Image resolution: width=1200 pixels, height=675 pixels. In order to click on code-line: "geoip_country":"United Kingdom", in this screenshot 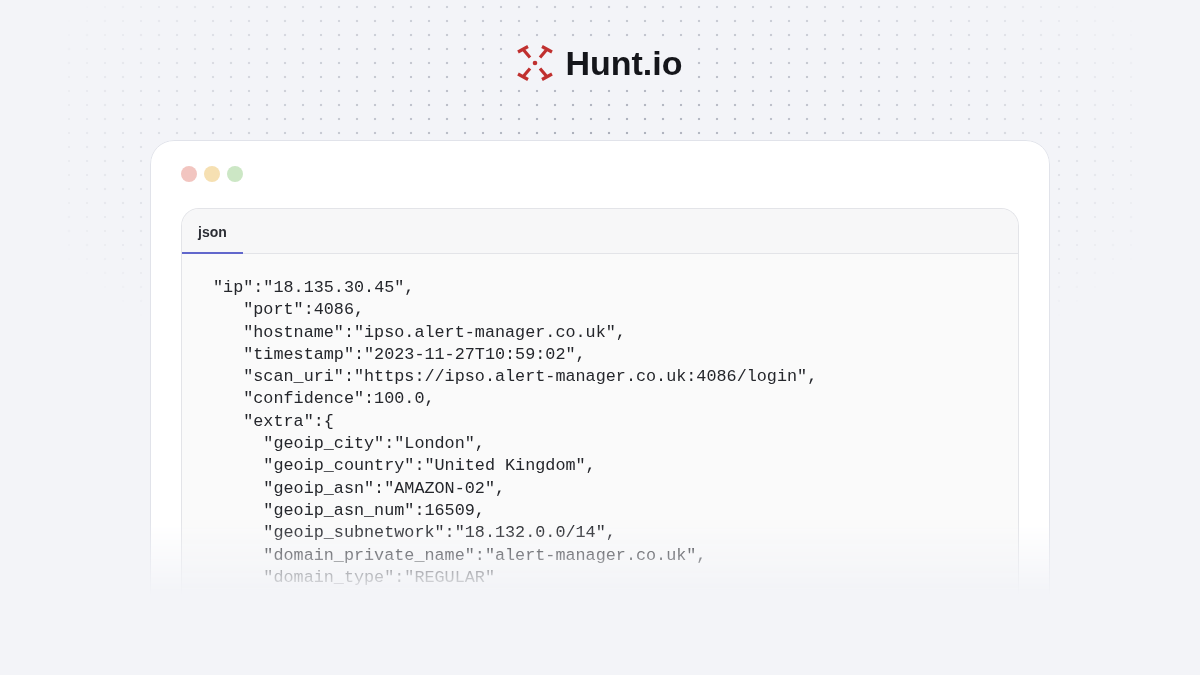, I will do `click(429, 466)`.